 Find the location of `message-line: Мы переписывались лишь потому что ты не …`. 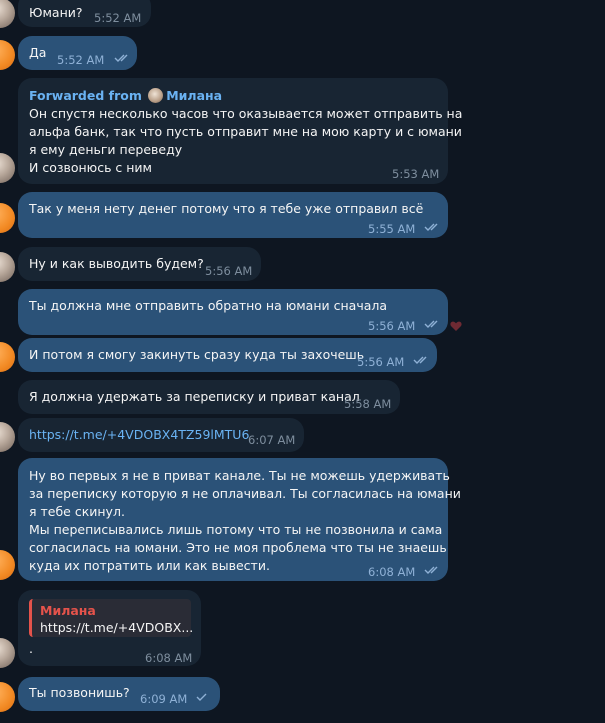

message-line: Мы переписывались лишь потому что ты не … is located at coordinates (236, 529).